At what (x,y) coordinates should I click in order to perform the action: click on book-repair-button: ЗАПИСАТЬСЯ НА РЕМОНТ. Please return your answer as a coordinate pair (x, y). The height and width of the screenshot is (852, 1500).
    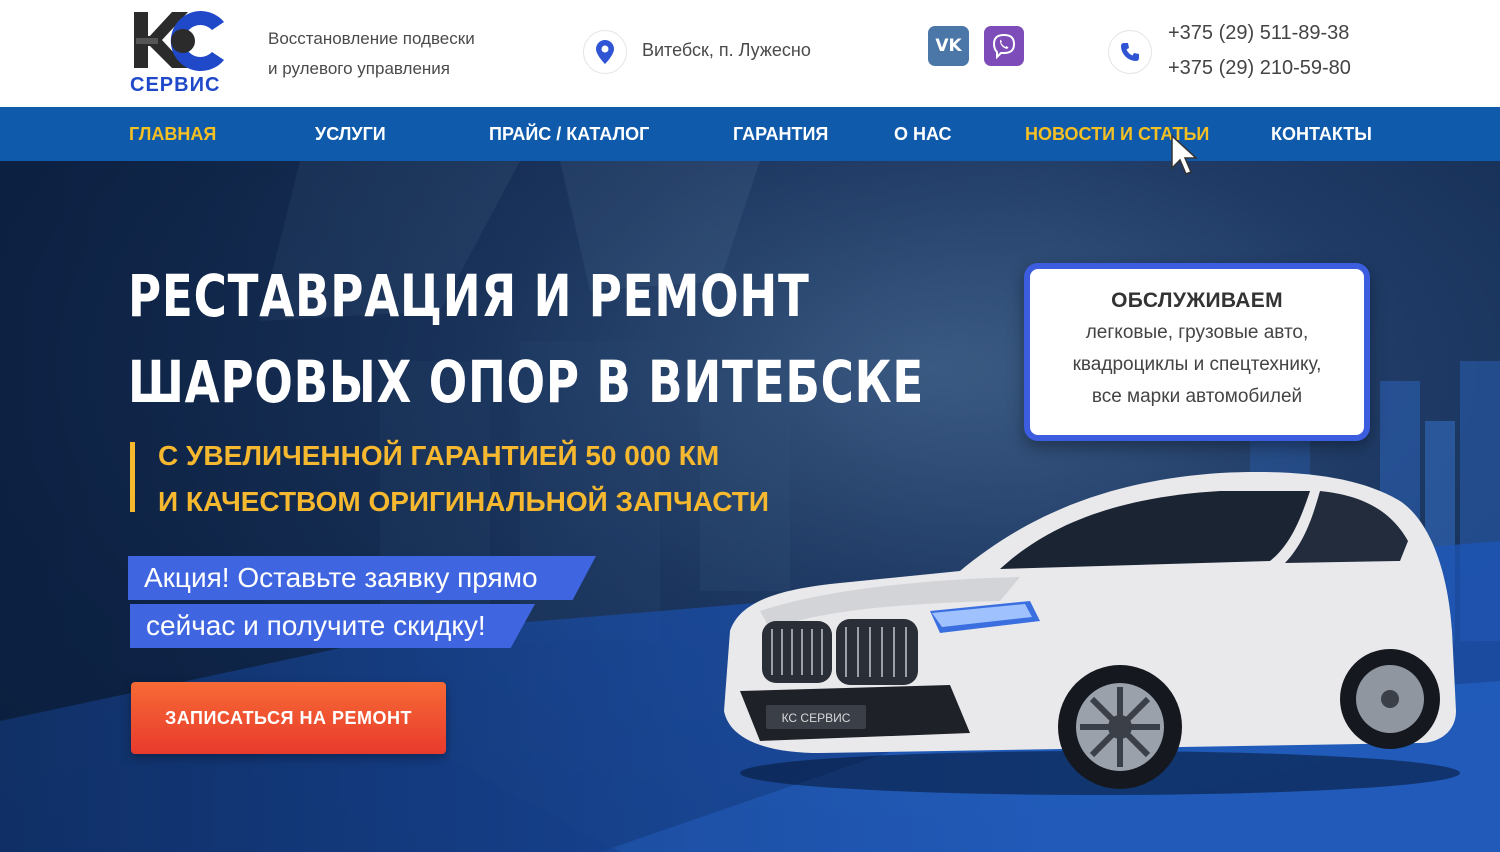
    Looking at the image, I should click on (288, 718).